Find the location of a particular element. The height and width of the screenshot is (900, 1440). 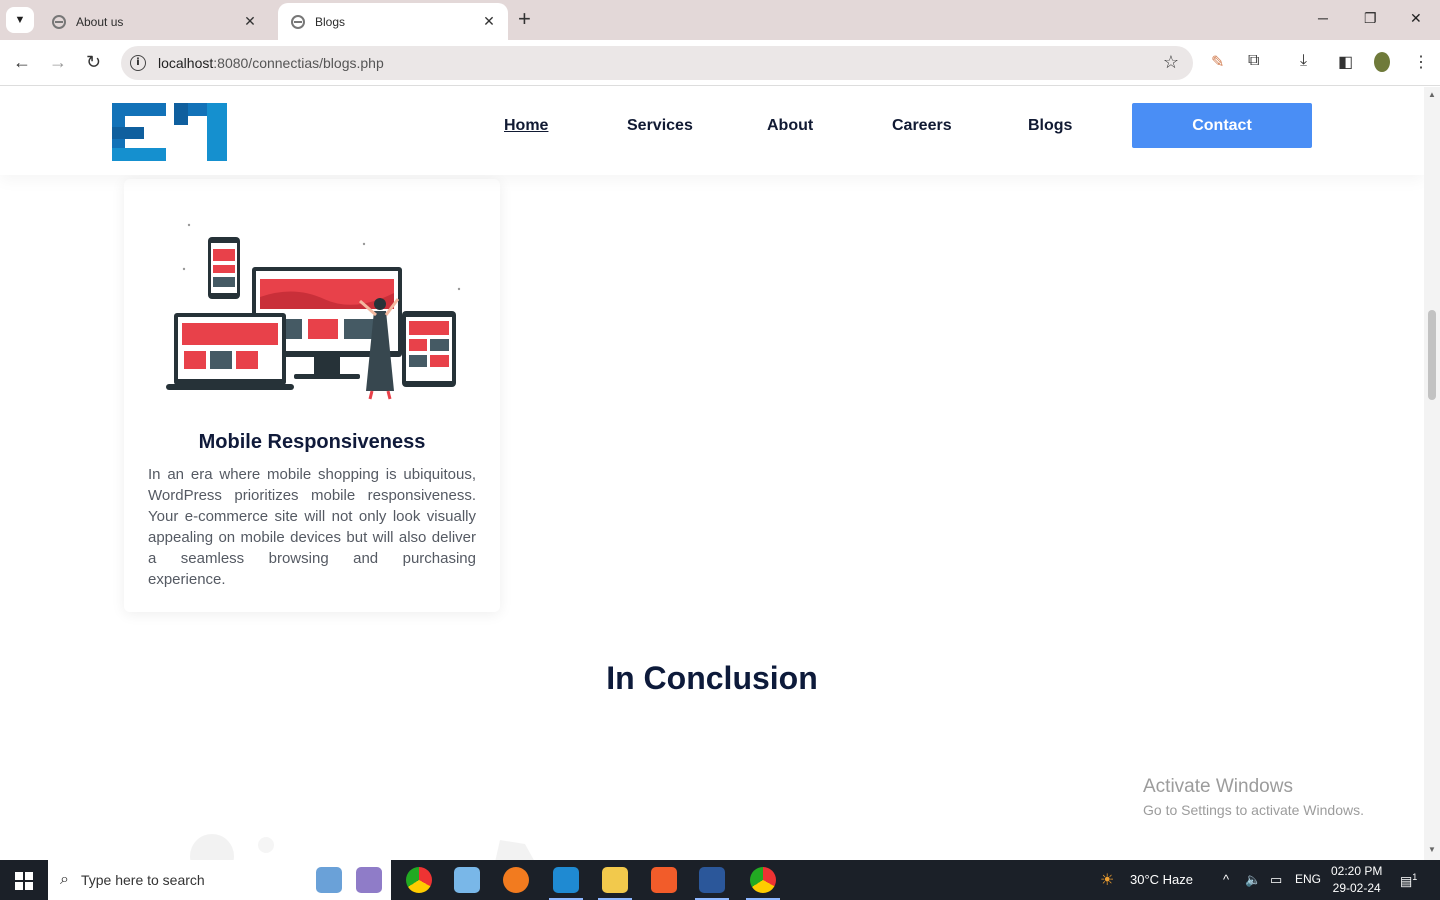

language-indicator: ENG is located at coordinates (1308, 879).